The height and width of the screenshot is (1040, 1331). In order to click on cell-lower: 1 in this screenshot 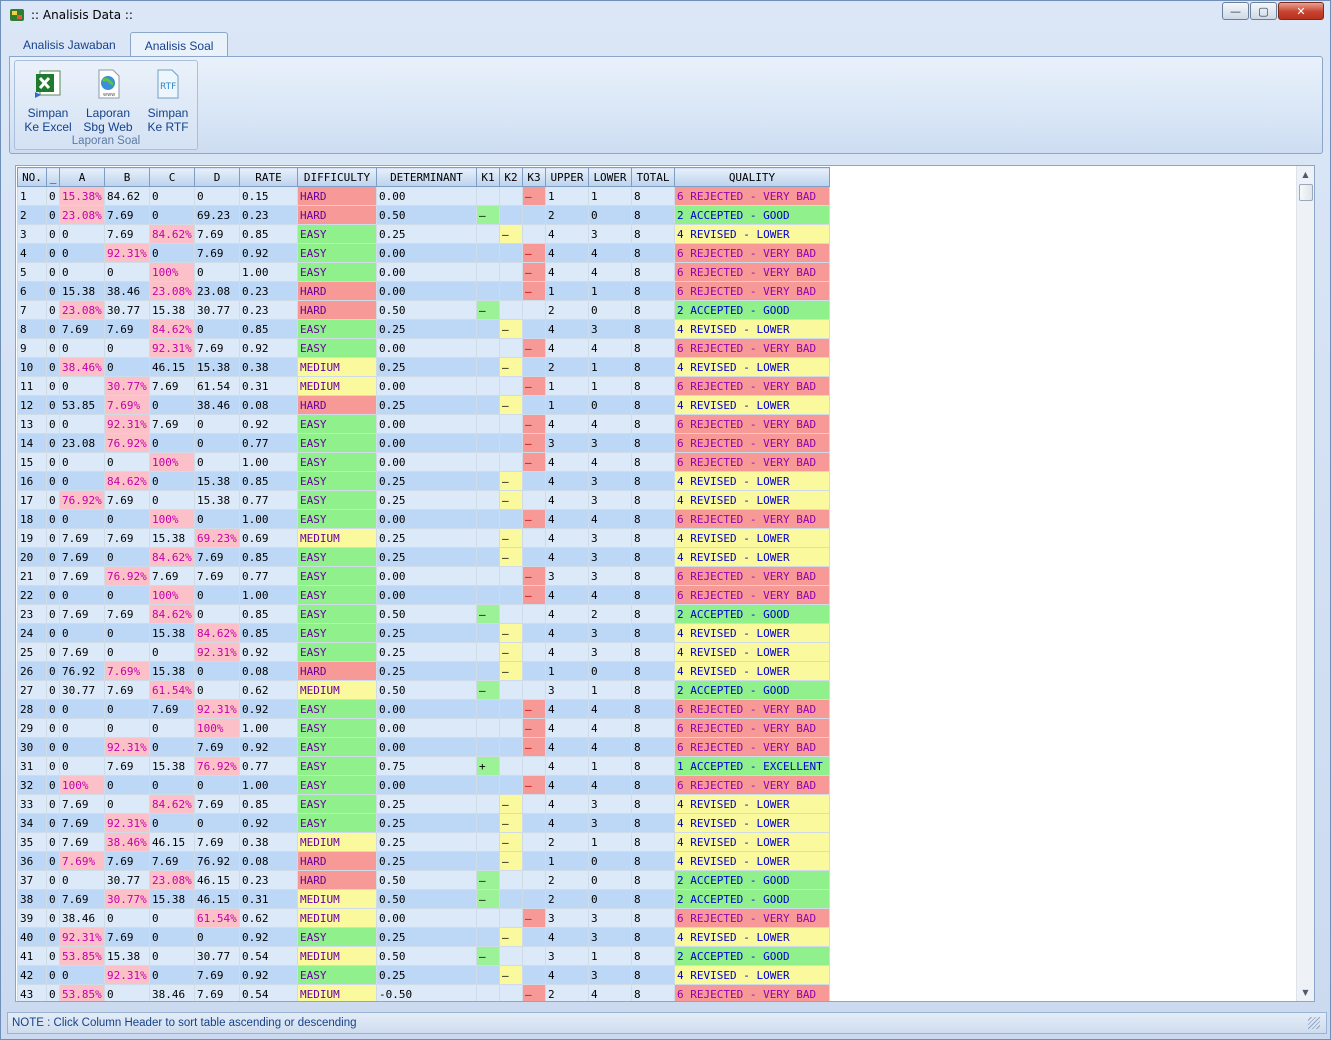, I will do `click(610, 766)`.